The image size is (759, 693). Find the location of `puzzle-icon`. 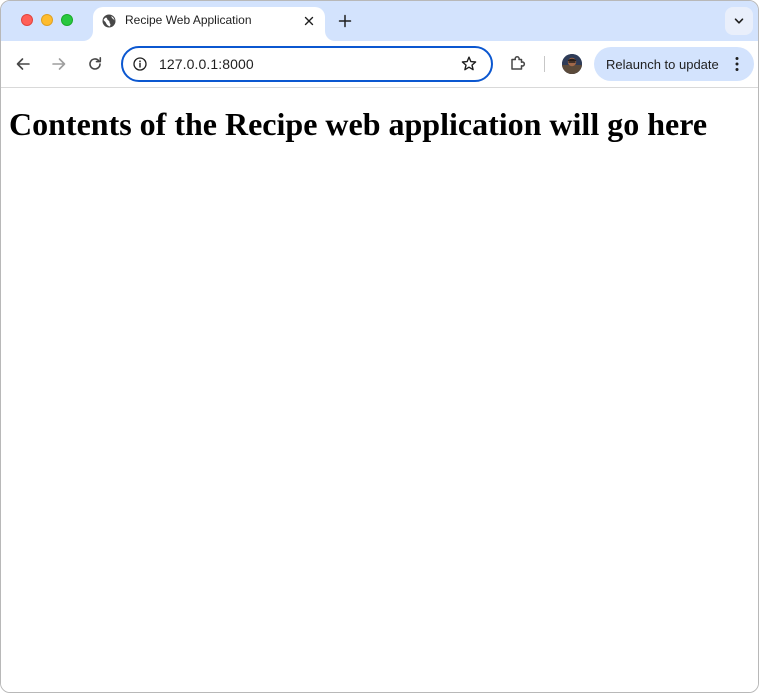

puzzle-icon is located at coordinates (518, 63).